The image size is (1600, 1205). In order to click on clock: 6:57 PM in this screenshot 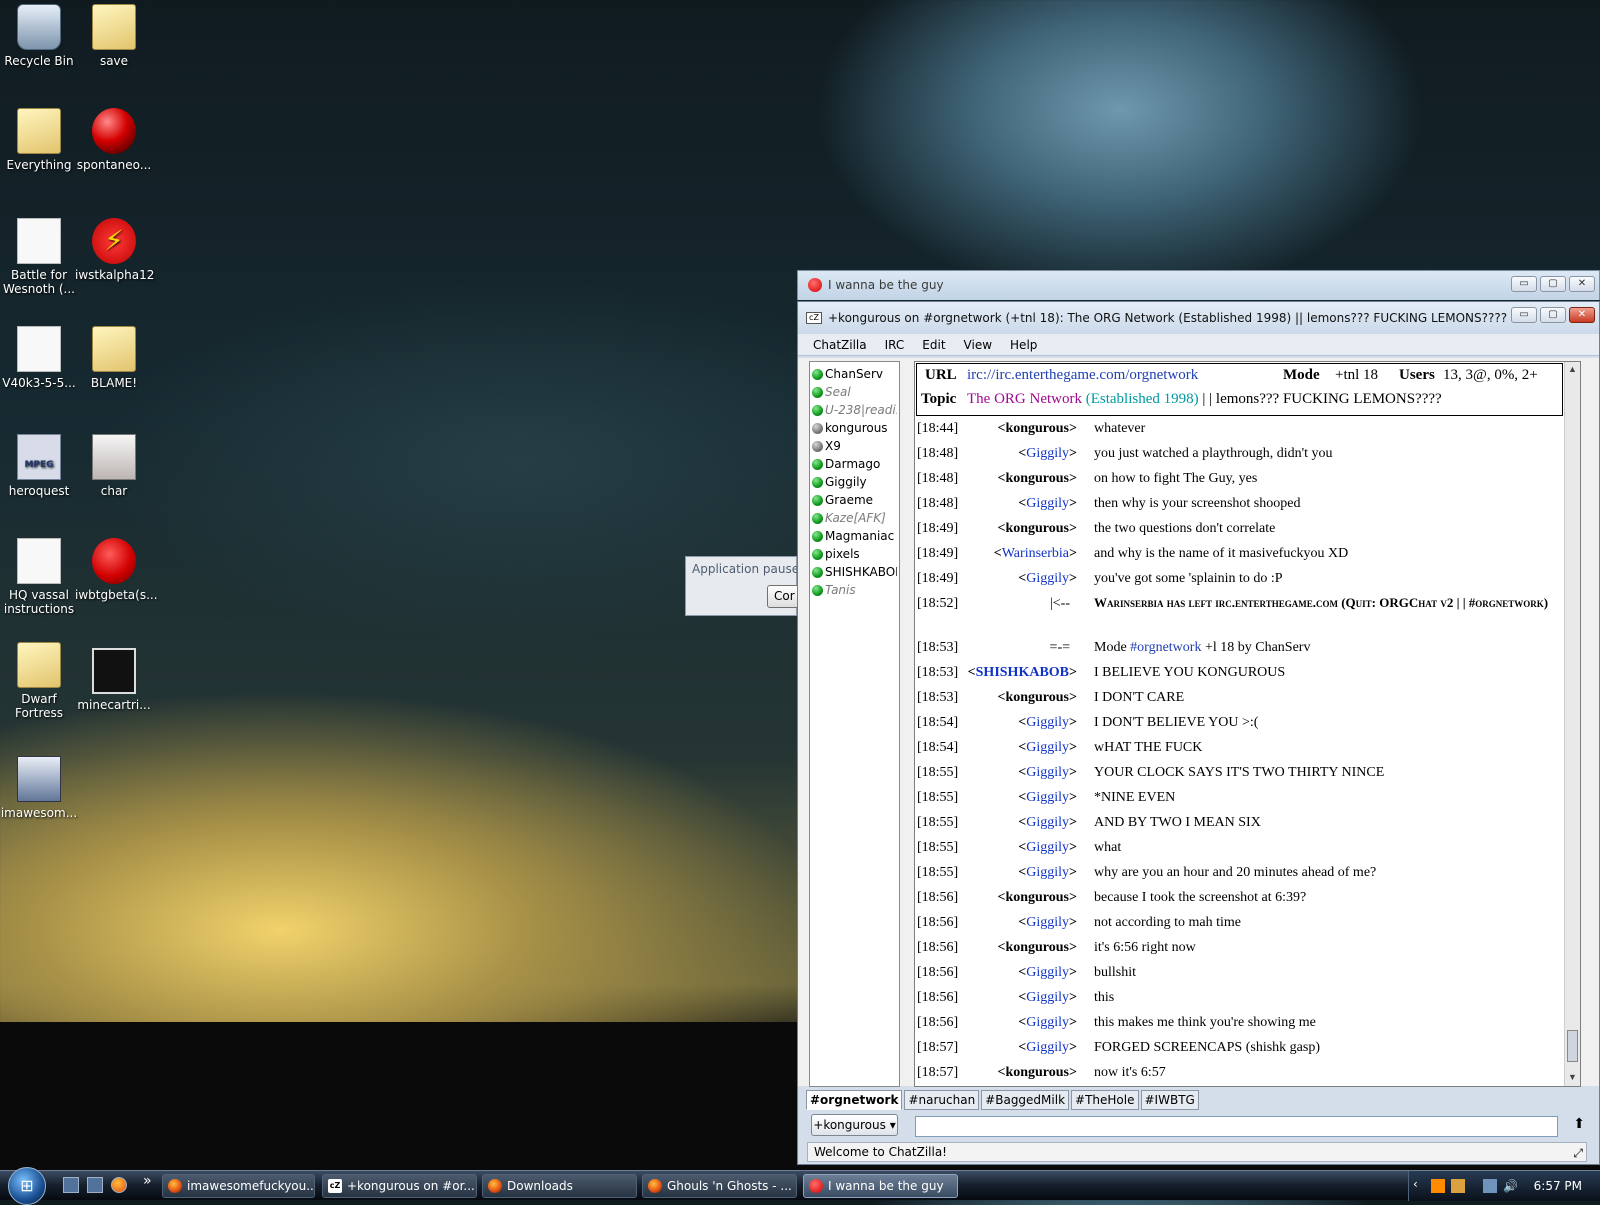, I will do `click(1558, 1186)`.